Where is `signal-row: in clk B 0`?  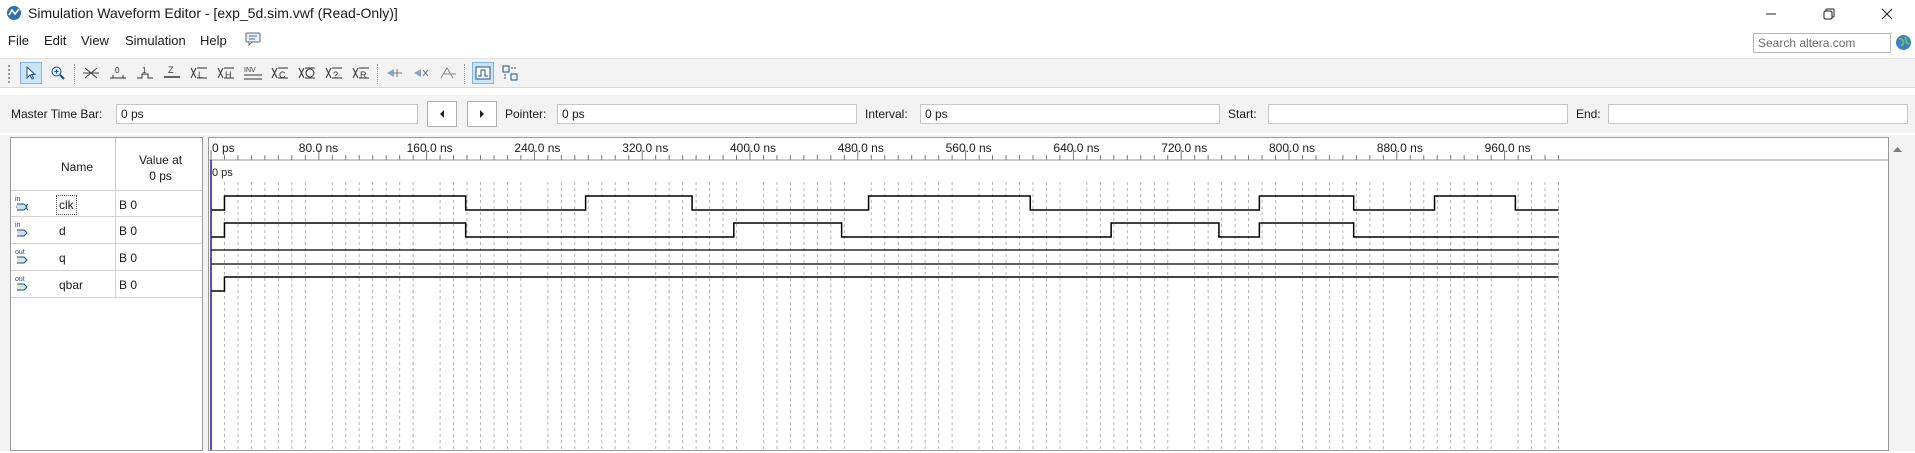
signal-row: in clk B 0 is located at coordinates (106, 204).